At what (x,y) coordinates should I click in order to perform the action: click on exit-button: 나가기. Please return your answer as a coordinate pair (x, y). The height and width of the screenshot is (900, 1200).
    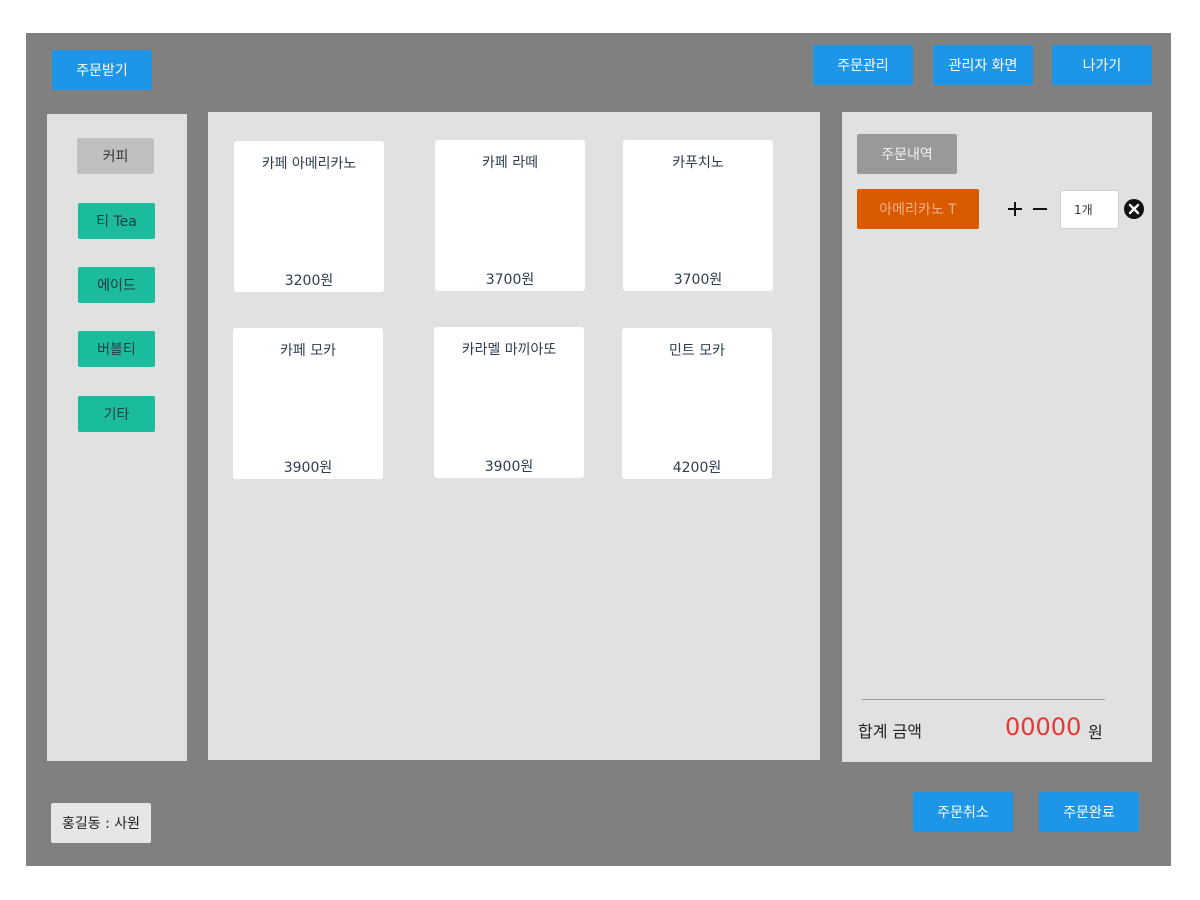
    Looking at the image, I should click on (1102, 65).